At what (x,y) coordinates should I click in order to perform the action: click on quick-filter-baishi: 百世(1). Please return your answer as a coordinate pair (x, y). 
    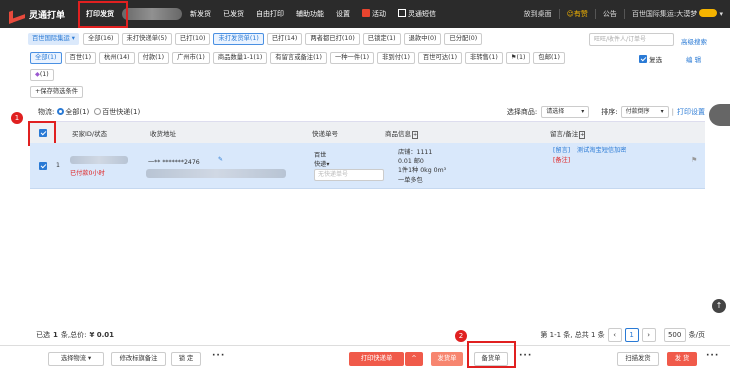
    Looking at the image, I should click on (80, 58).